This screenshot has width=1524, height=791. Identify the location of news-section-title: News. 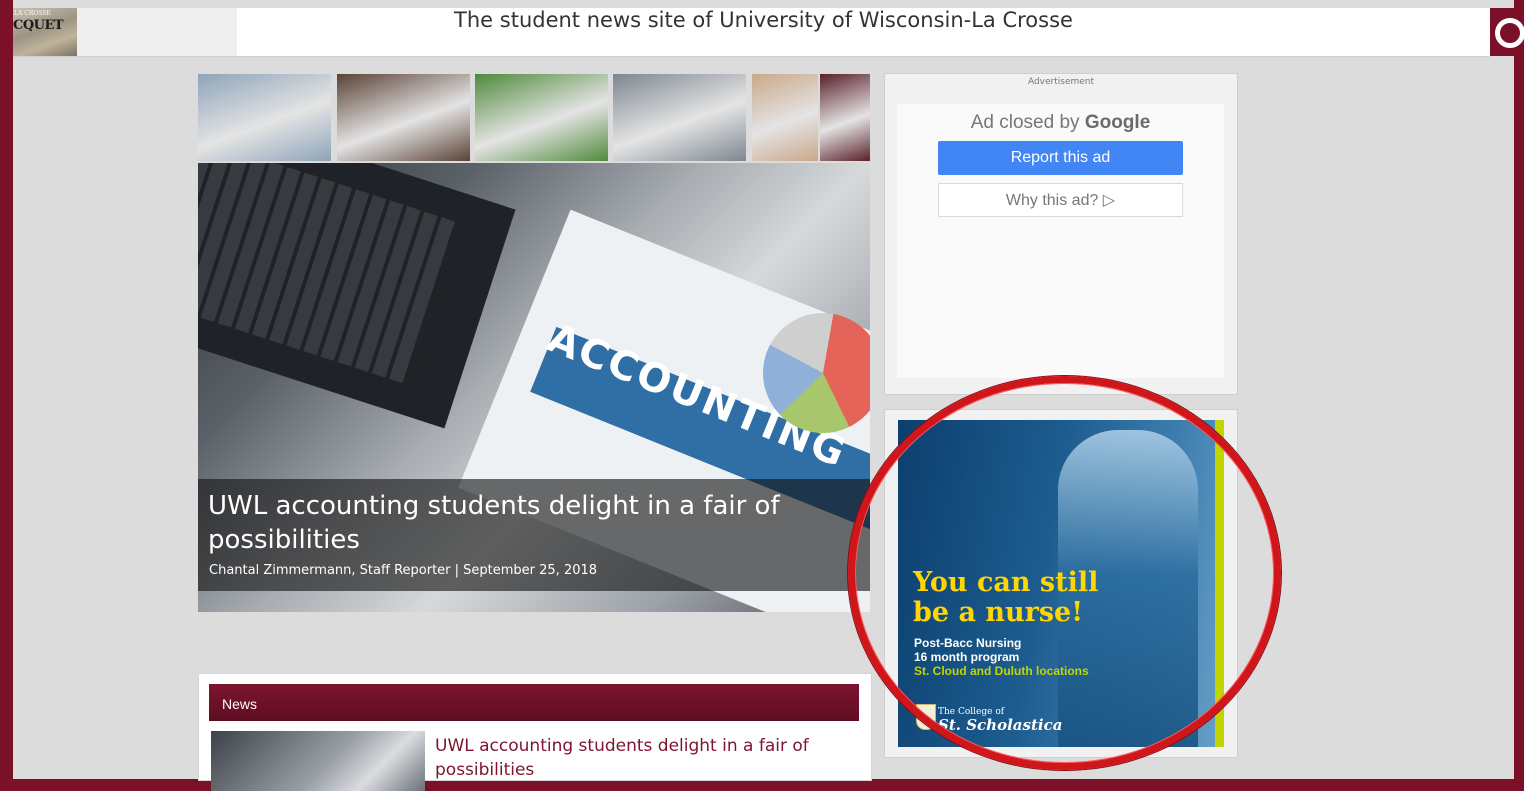
(240, 704).